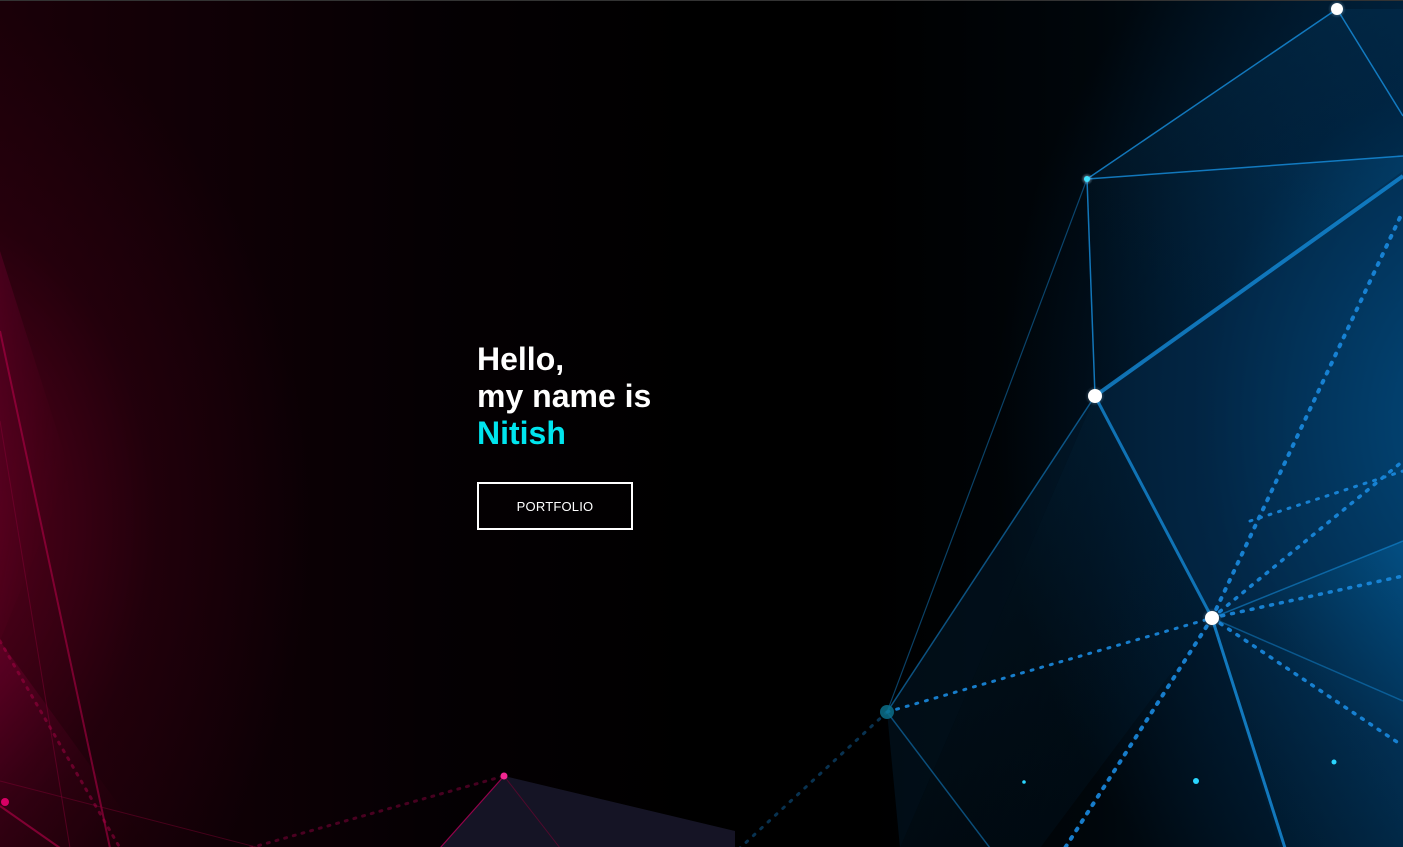 The height and width of the screenshot is (847, 1403). I want to click on greeting-text: Hello,, so click(521, 359).